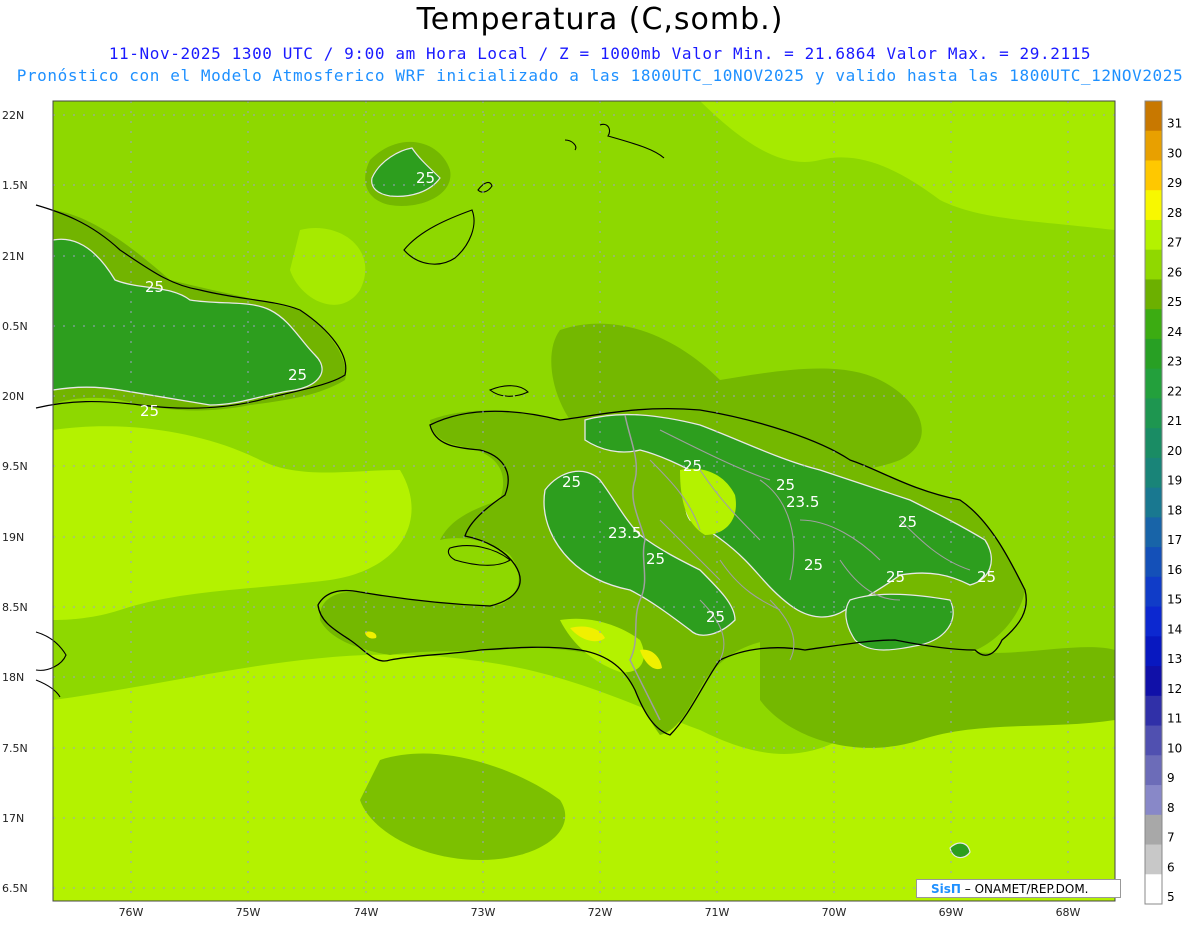 The height and width of the screenshot is (927, 1200). Describe the element at coordinates (248, 912) in the screenshot. I see `lon-label: 75W` at that location.